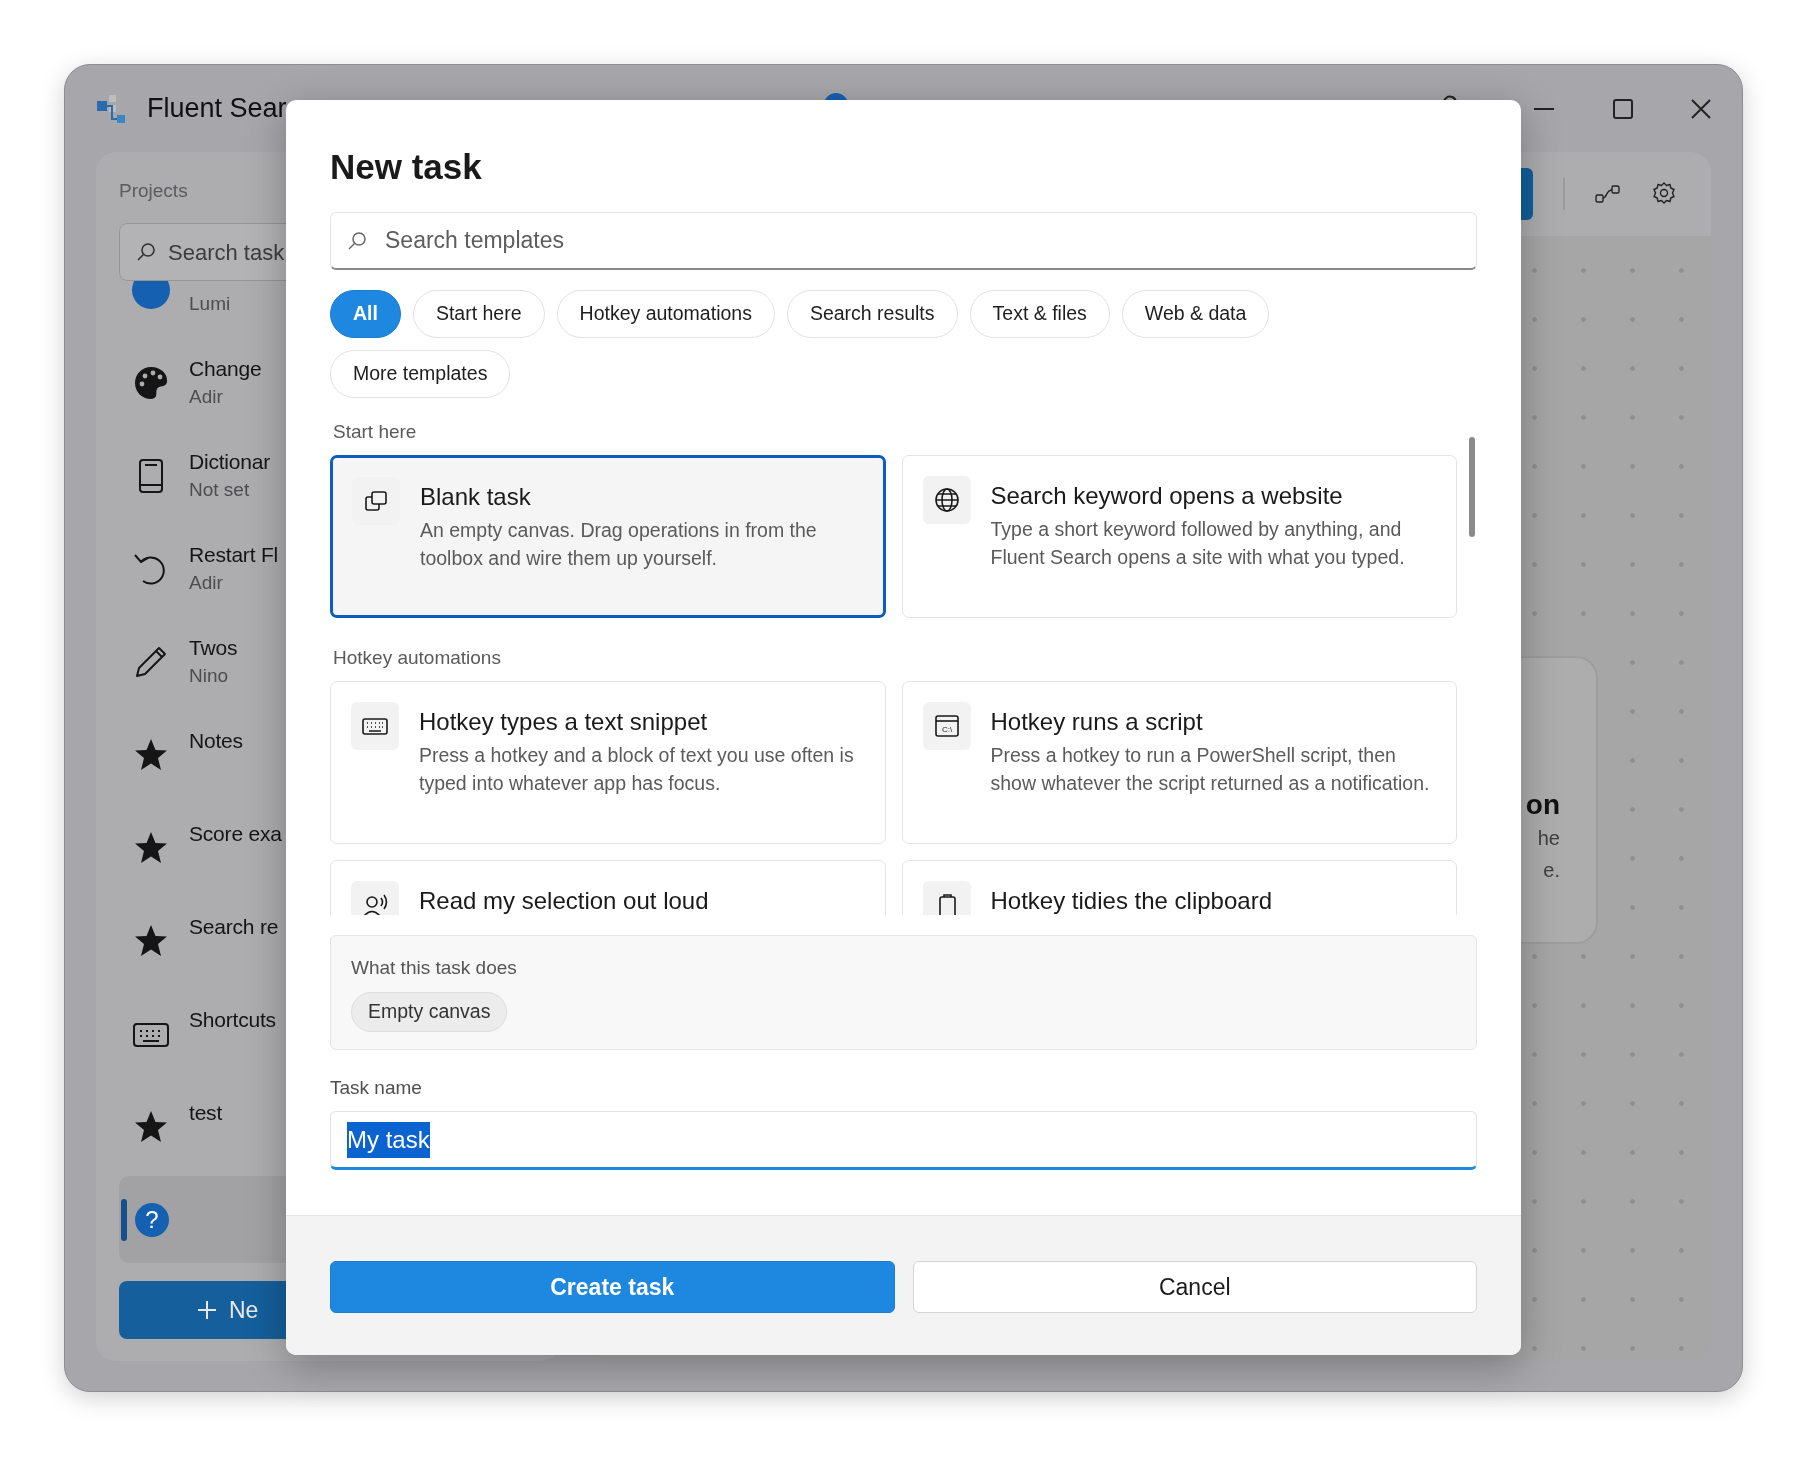 The width and height of the screenshot is (1808, 1458). I want to click on filter-chip: Text & files, so click(1039, 314).